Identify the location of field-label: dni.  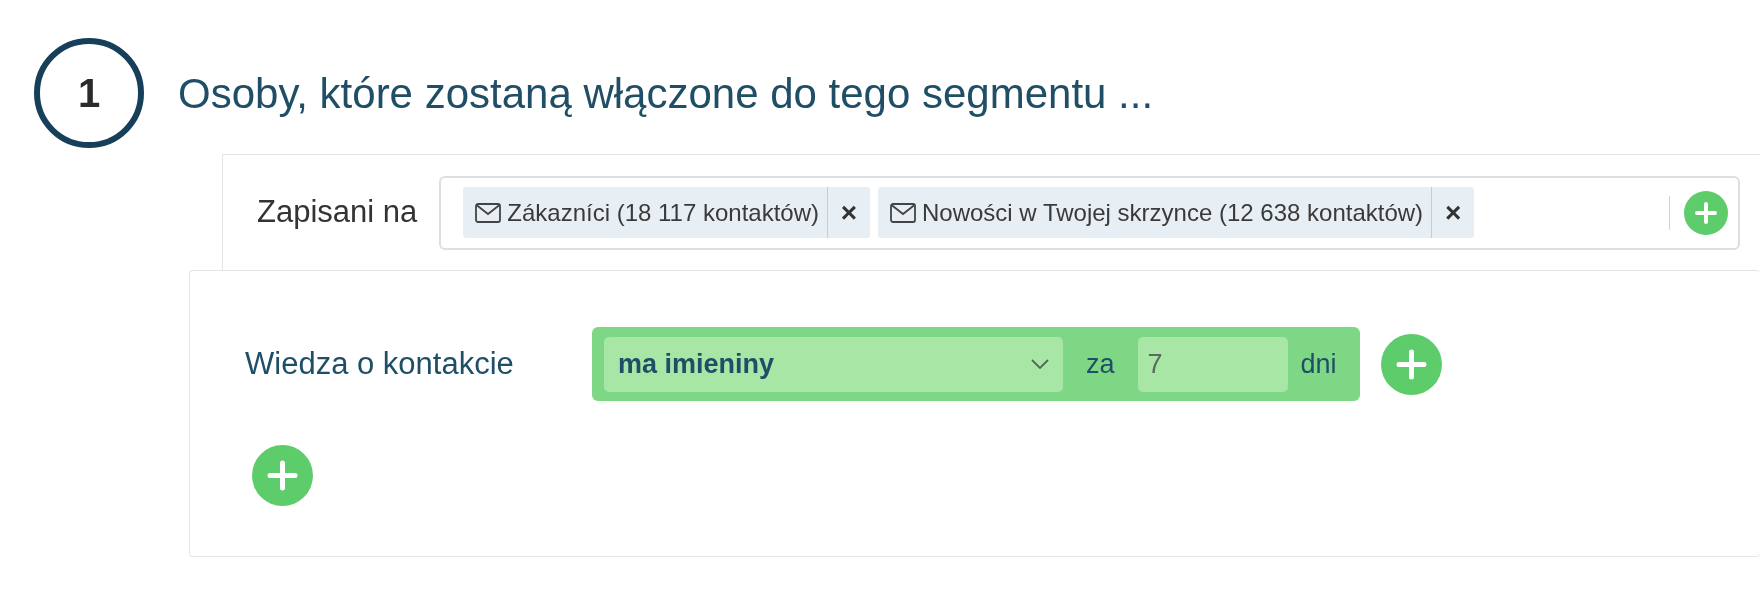
(1318, 364).